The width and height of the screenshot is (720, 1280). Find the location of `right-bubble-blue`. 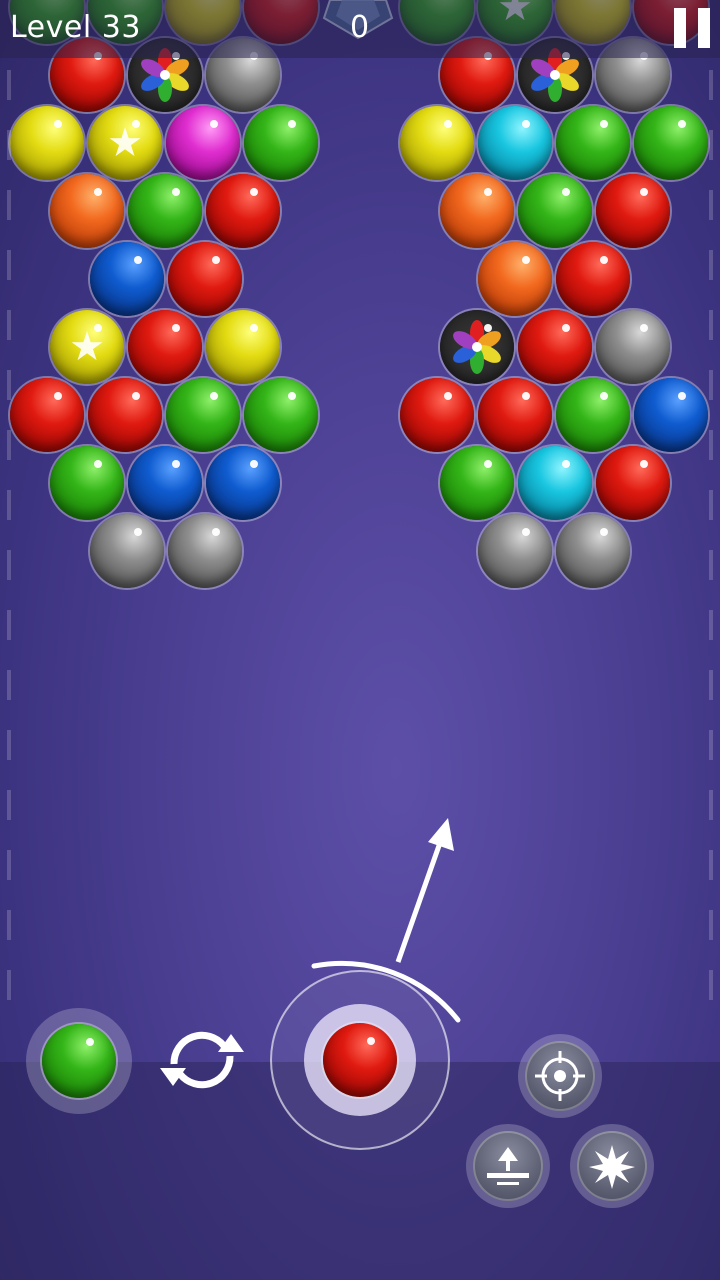

right-bubble-blue is located at coordinates (671, 415).